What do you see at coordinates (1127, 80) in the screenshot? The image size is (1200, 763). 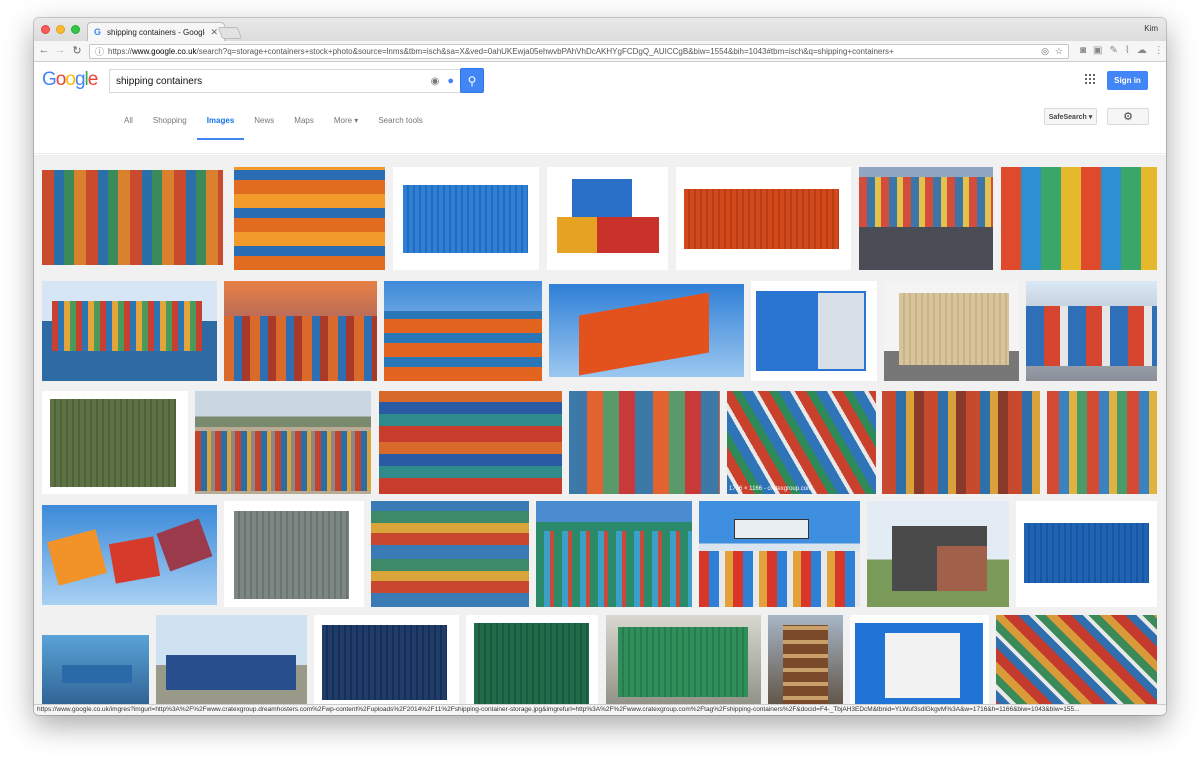 I see `sign-in-button: Sign in` at bounding box center [1127, 80].